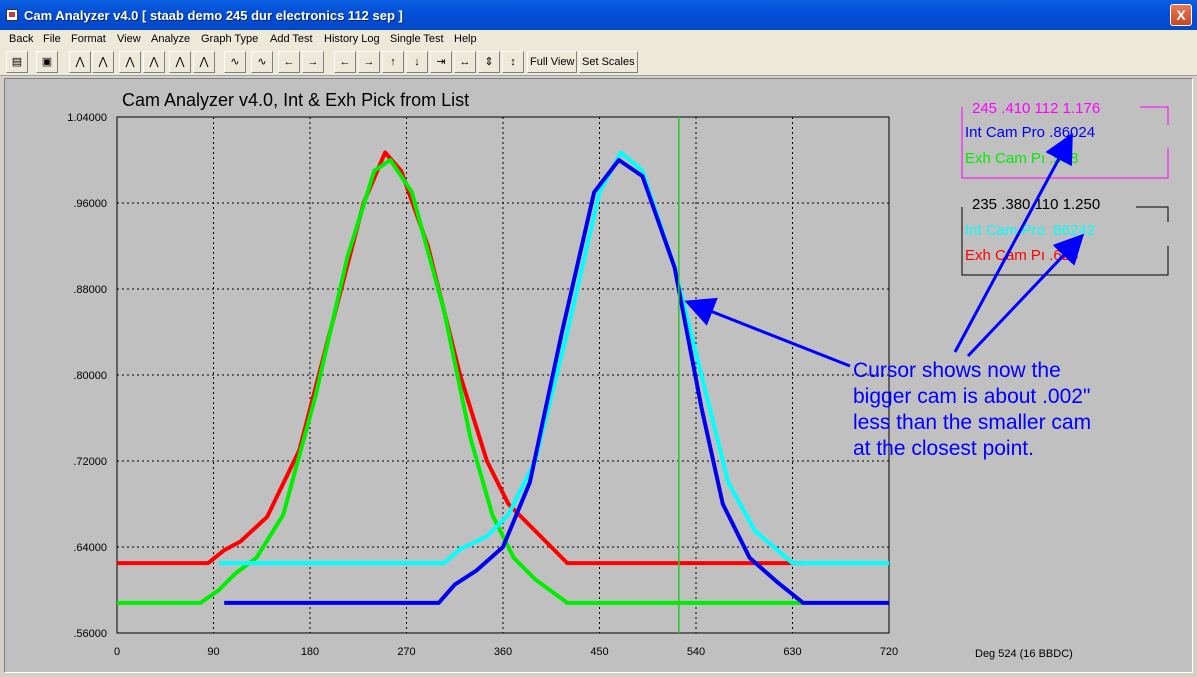 The image size is (1197, 677). Describe the element at coordinates (90, 462) in the screenshot. I see `y-tick-label: .72000` at that location.